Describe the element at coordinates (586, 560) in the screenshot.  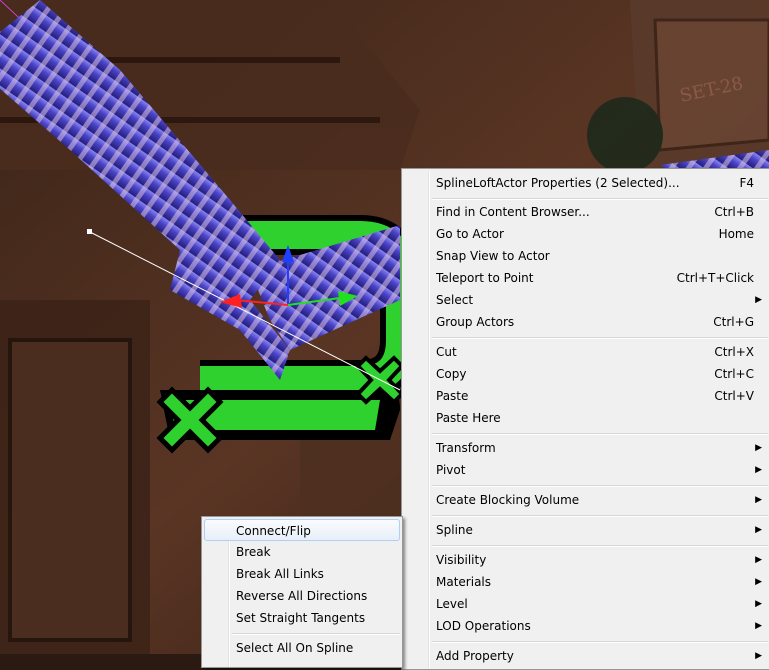
I see `menu-item-visibility: Visibility ▶` at that location.